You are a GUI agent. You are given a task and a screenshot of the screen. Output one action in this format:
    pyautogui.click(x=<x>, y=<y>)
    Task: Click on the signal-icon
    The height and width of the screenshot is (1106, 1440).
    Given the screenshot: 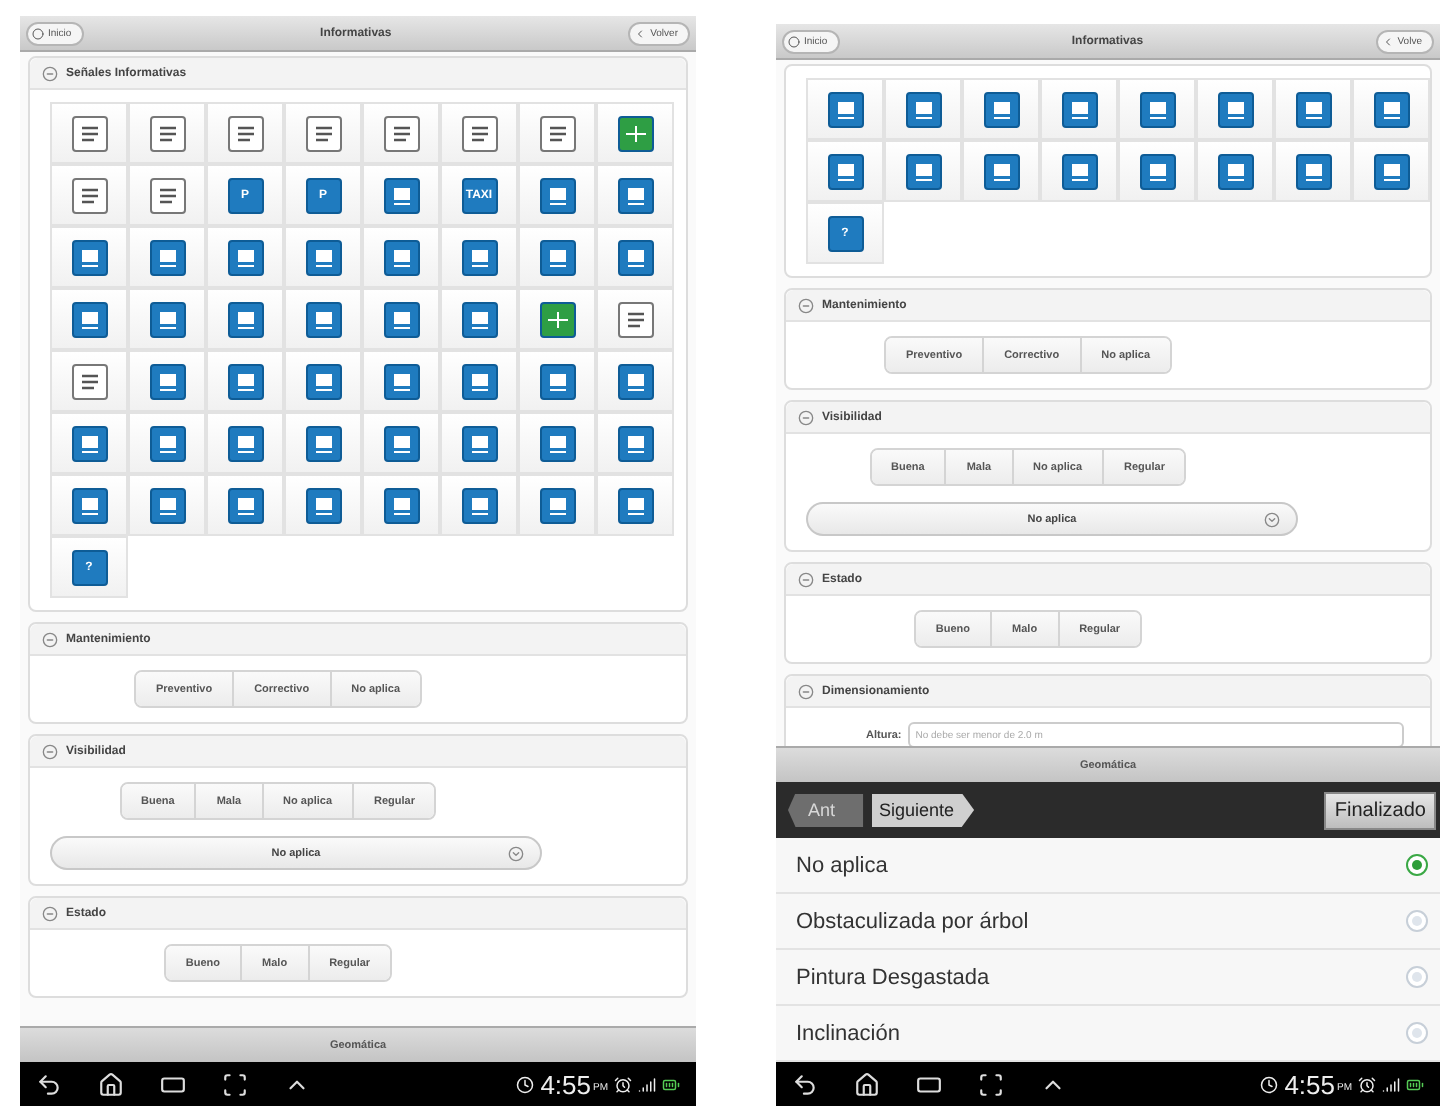 What is the action you would take?
    pyautogui.click(x=1391, y=1084)
    